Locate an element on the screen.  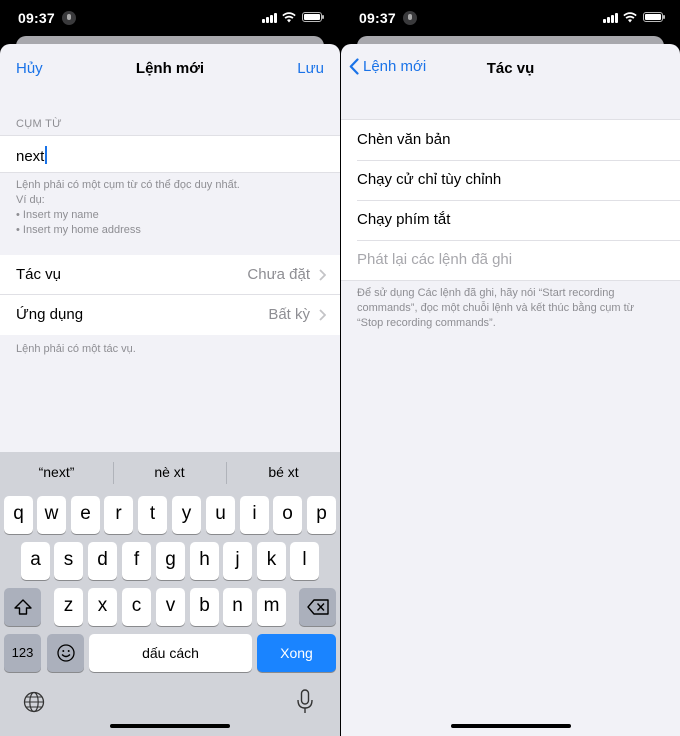
list-item: Chạy cử chỉ tùy chỉnh is located at coordinates (510, 180).